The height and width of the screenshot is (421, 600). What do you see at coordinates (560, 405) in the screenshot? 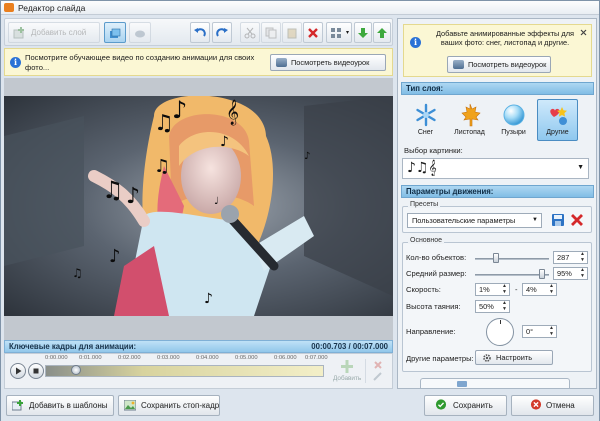
I see `cancel-label: Отмена` at bounding box center [560, 405].